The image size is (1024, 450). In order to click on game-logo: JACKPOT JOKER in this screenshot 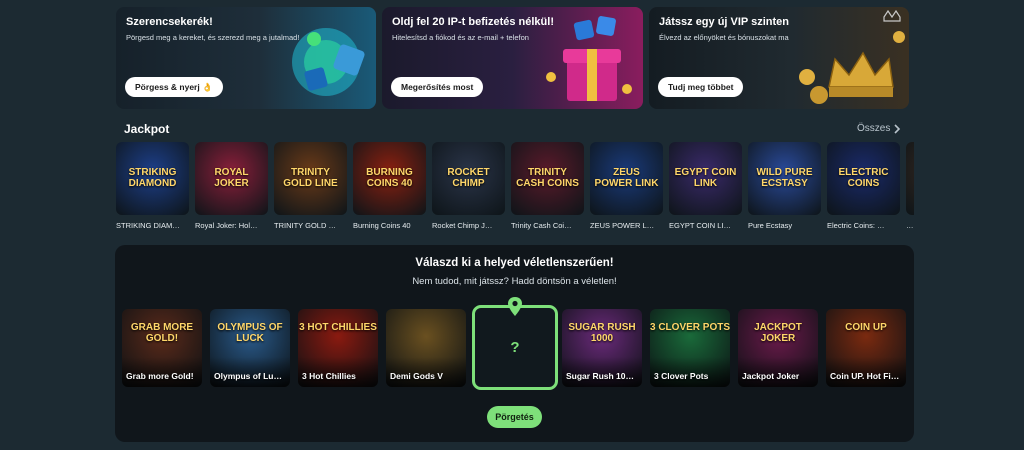, I will do `click(778, 333)`.